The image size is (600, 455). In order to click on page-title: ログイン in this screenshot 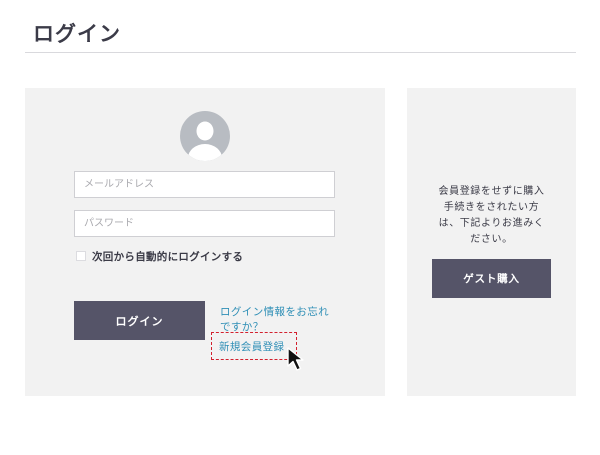, I will do `click(77, 34)`.